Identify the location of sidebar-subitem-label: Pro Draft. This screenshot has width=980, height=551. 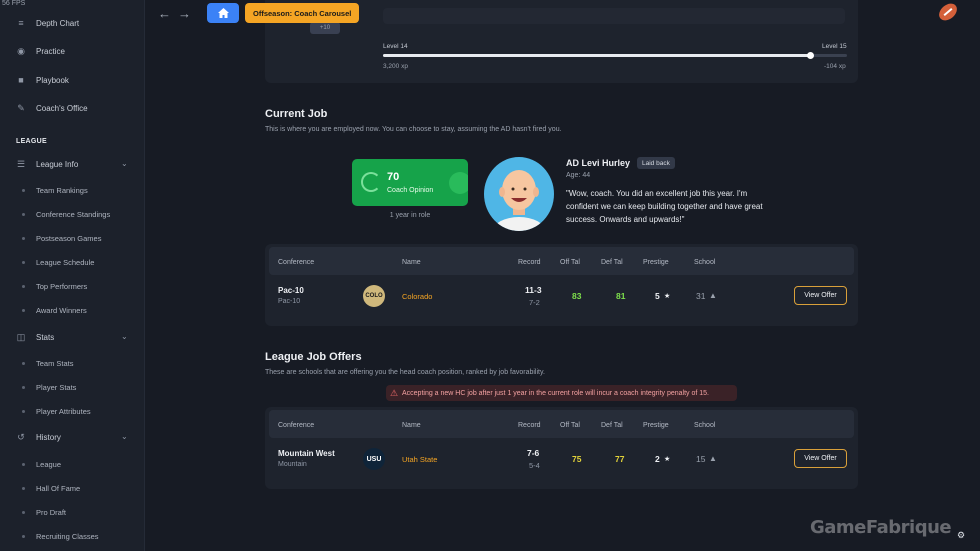
(51, 512).